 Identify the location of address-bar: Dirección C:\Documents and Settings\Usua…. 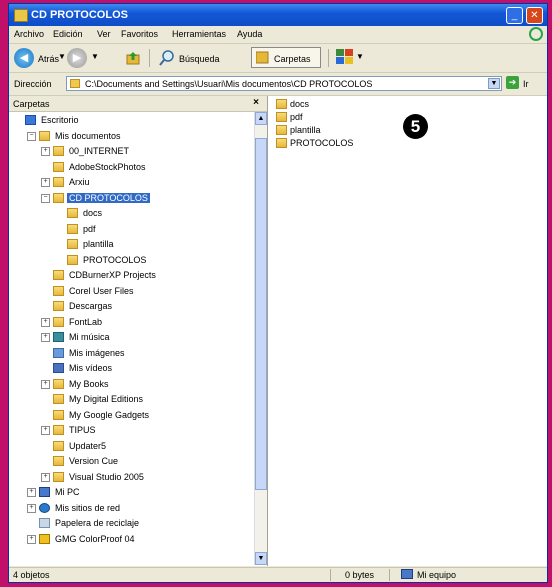
(278, 84).